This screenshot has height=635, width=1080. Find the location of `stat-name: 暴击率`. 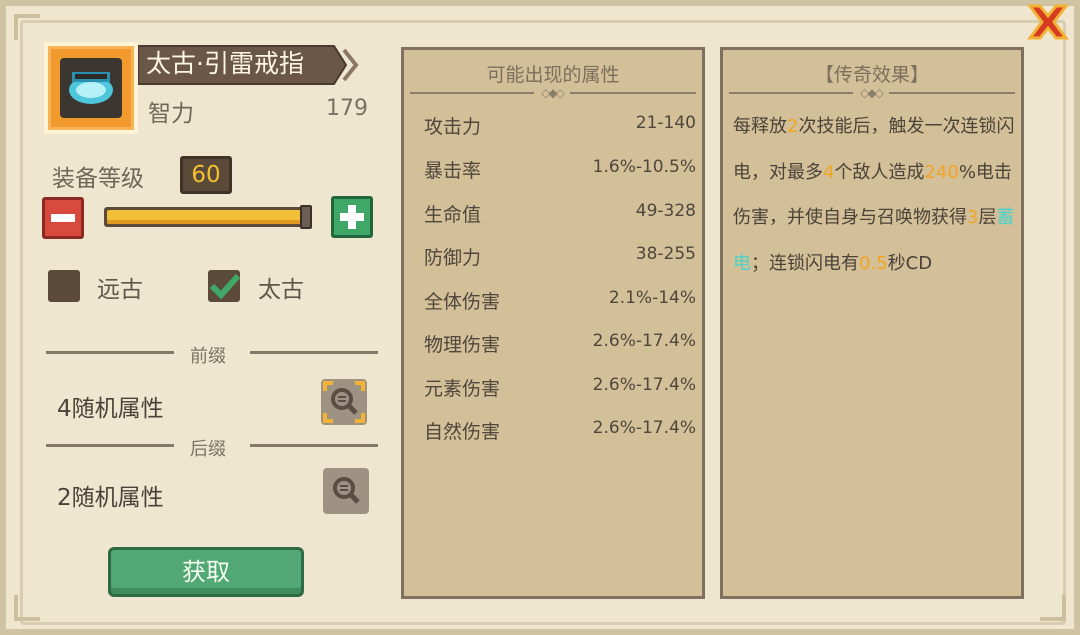

stat-name: 暴击率 is located at coordinates (453, 171).